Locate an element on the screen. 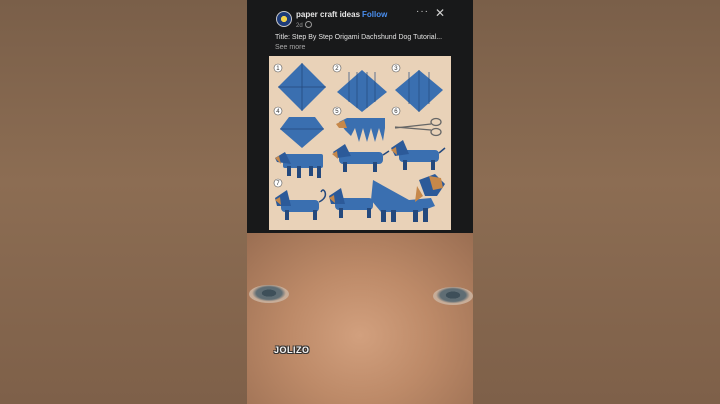 This screenshot has height=404, width=720. step-2-diamond is located at coordinates (362, 91).